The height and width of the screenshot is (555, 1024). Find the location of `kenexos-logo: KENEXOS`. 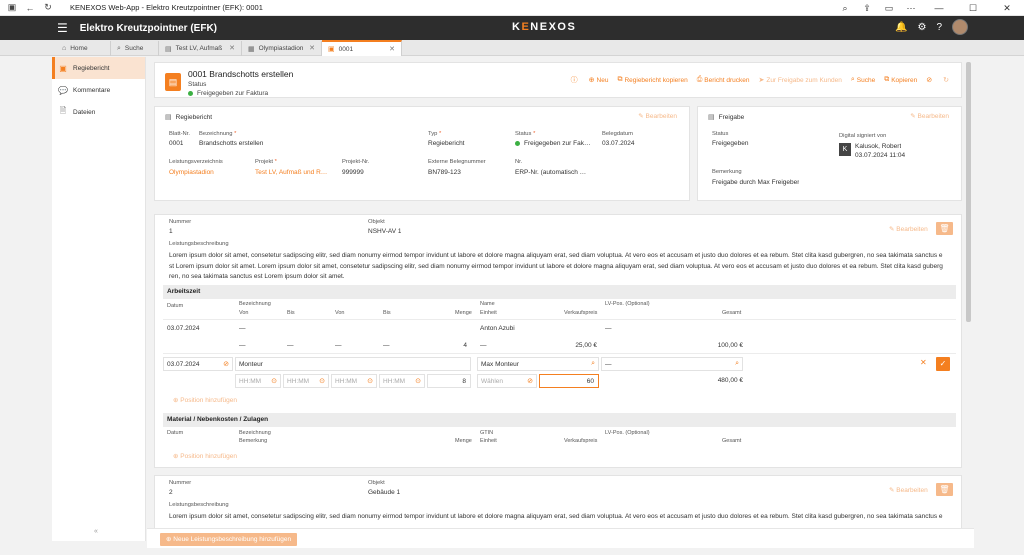

kenexos-logo: KENEXOS is located at coordinates (544, 27).